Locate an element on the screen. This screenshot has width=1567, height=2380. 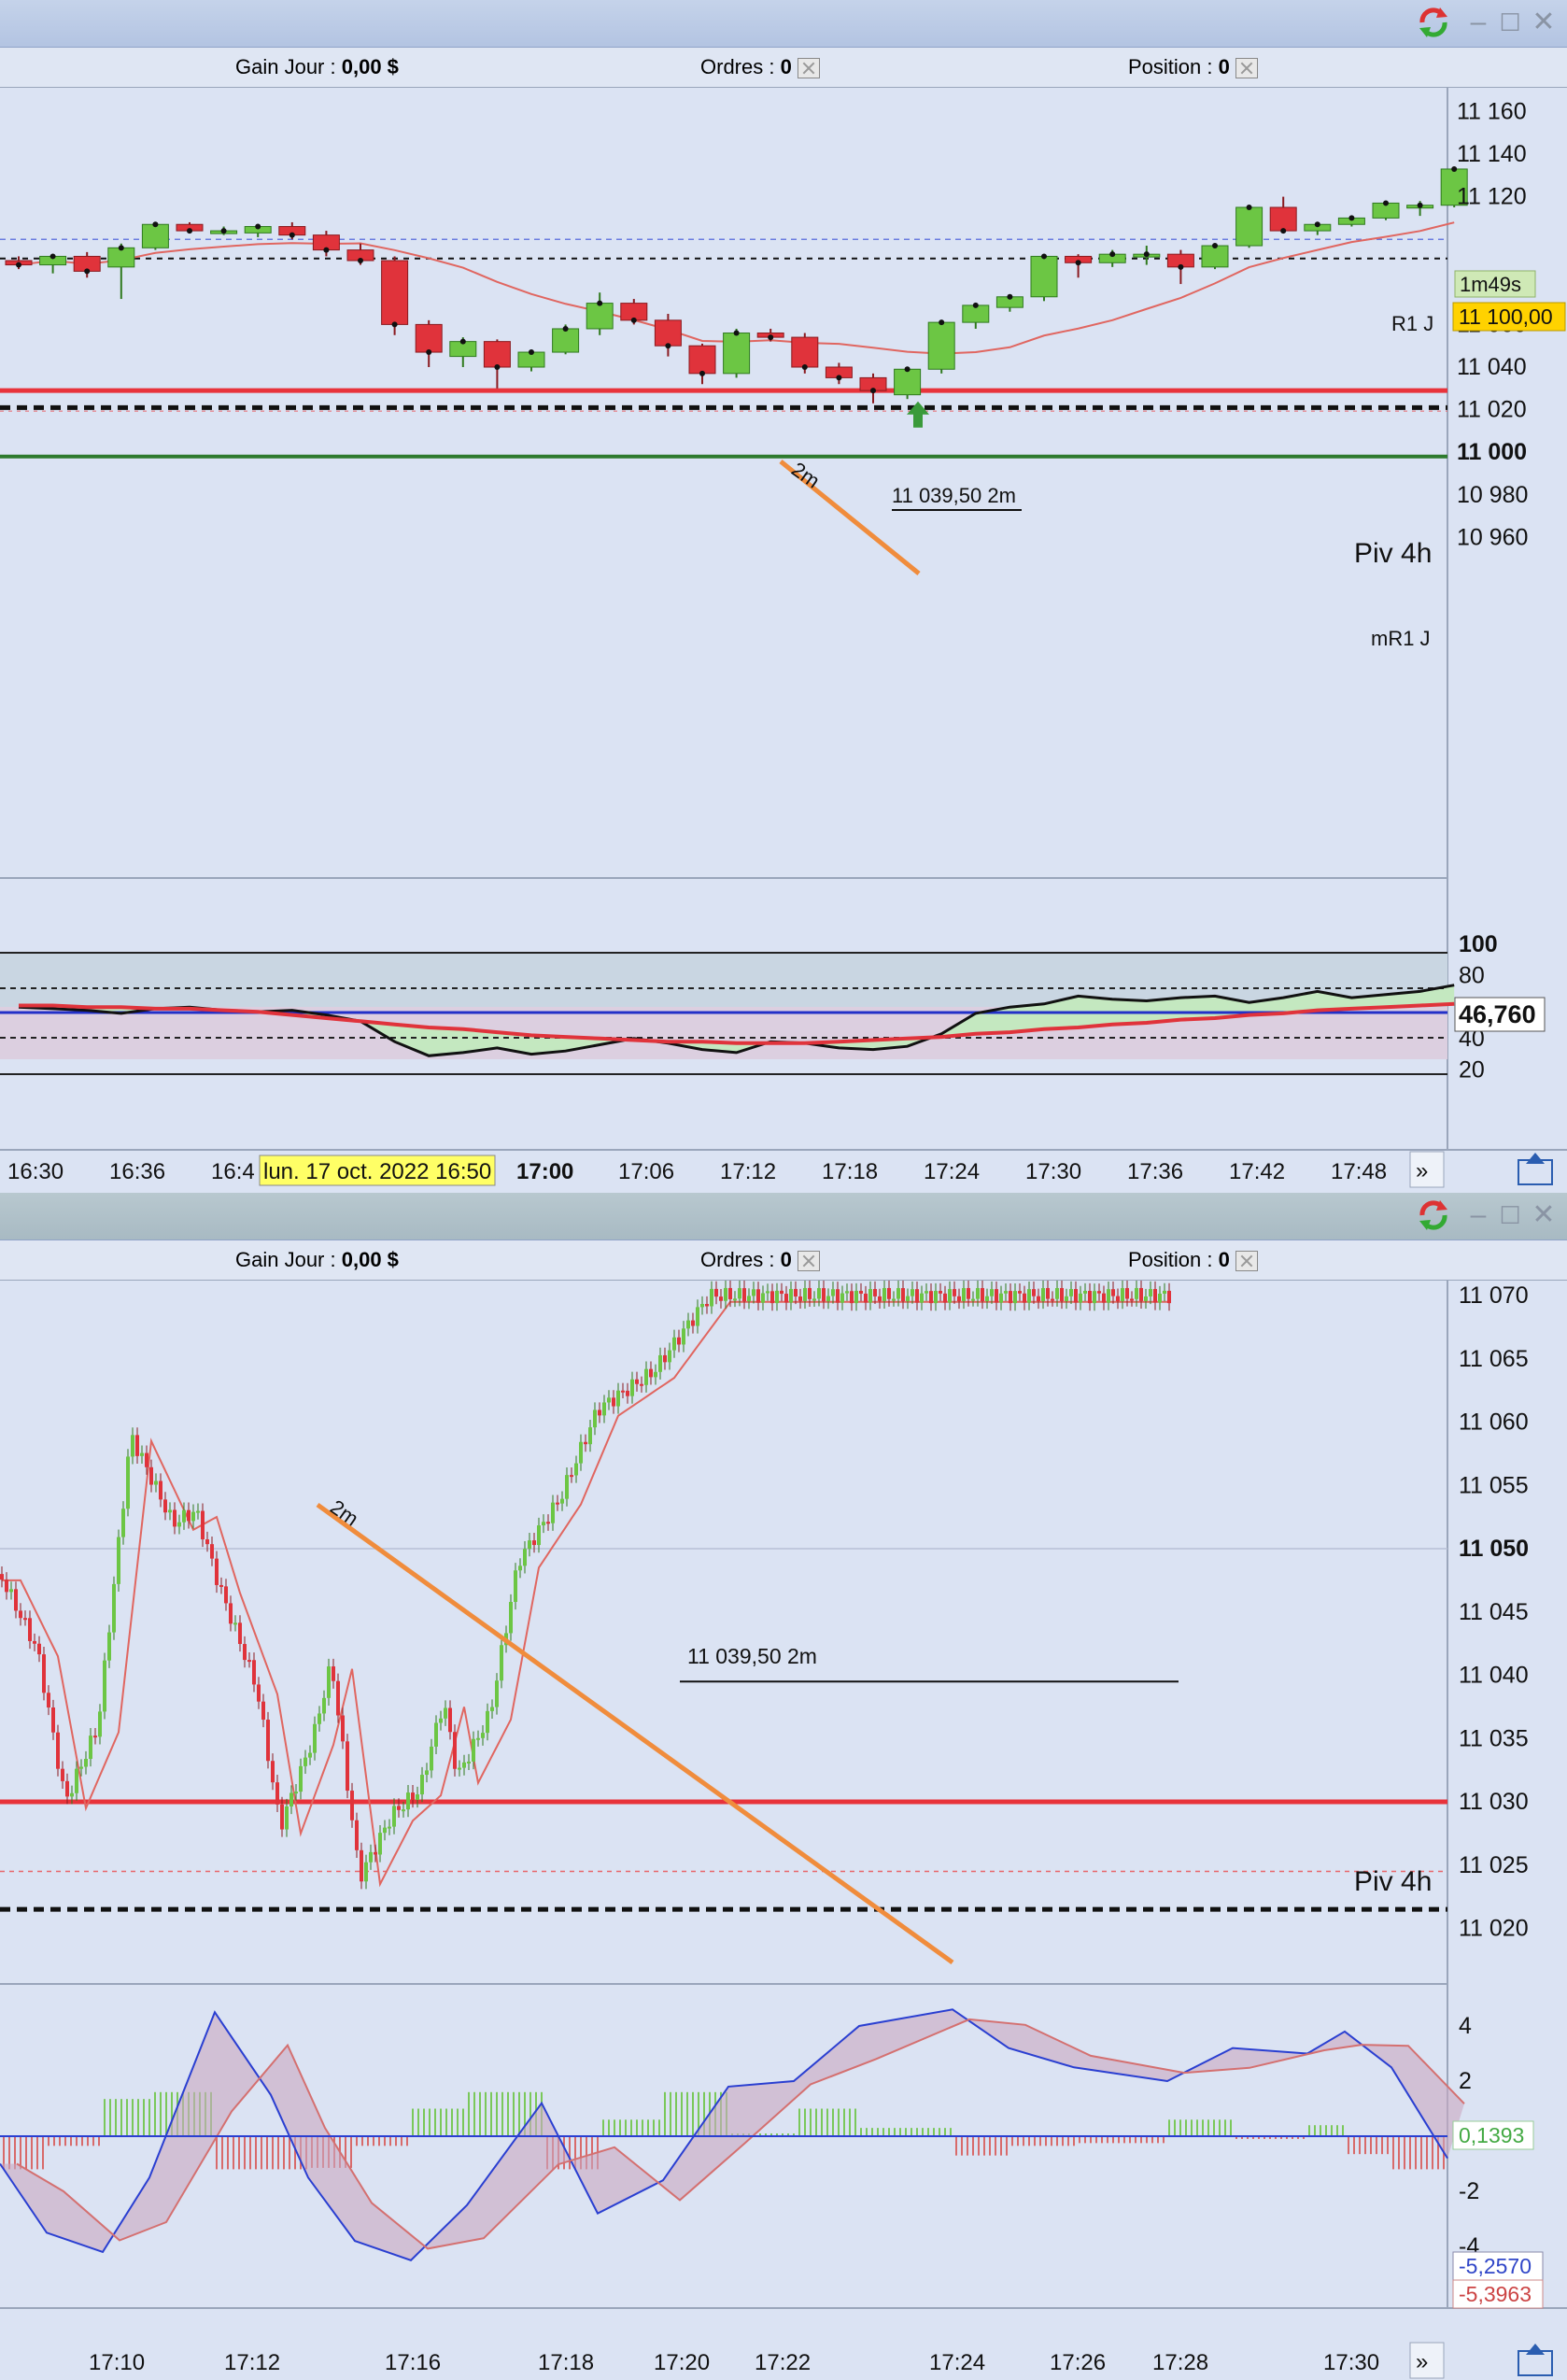
time-tick-label: 17:12 is located at coordinates (252, 2362).